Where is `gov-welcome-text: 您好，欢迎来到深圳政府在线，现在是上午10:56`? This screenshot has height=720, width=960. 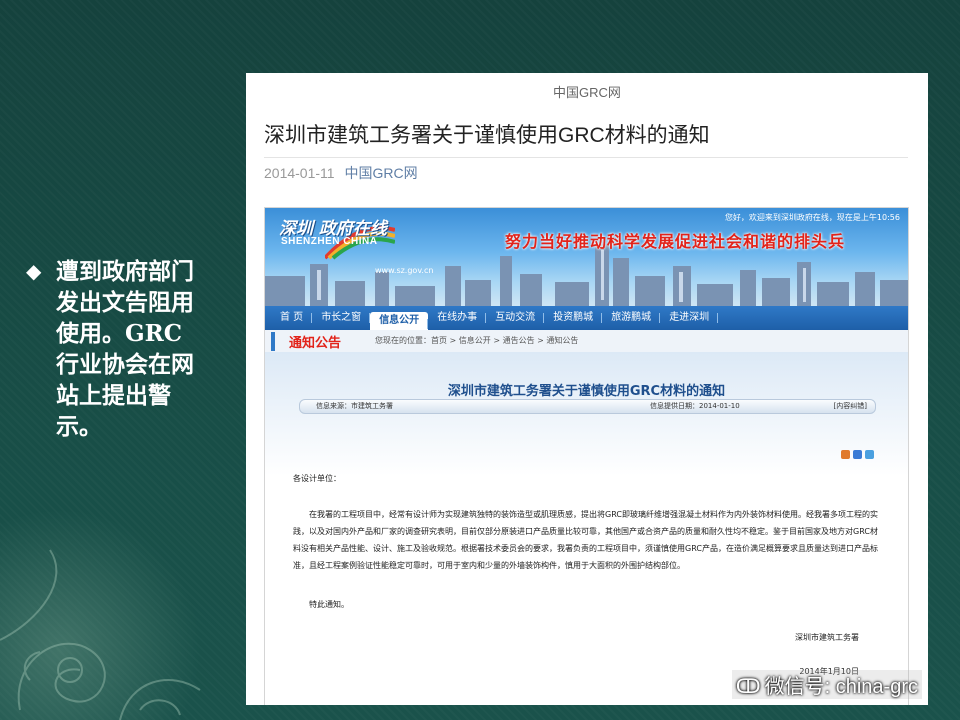
gov-welcome-text: 您好，欢迎来到深圳政府在线，现在是上午10:56 is located at coordinates (812, 217).